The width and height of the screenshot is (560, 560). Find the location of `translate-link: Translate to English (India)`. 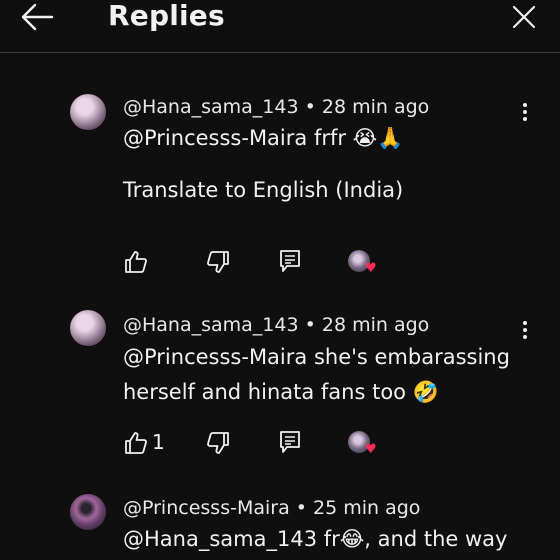

translate-link: Translate to English (India) is located at coordinates (263, 190).